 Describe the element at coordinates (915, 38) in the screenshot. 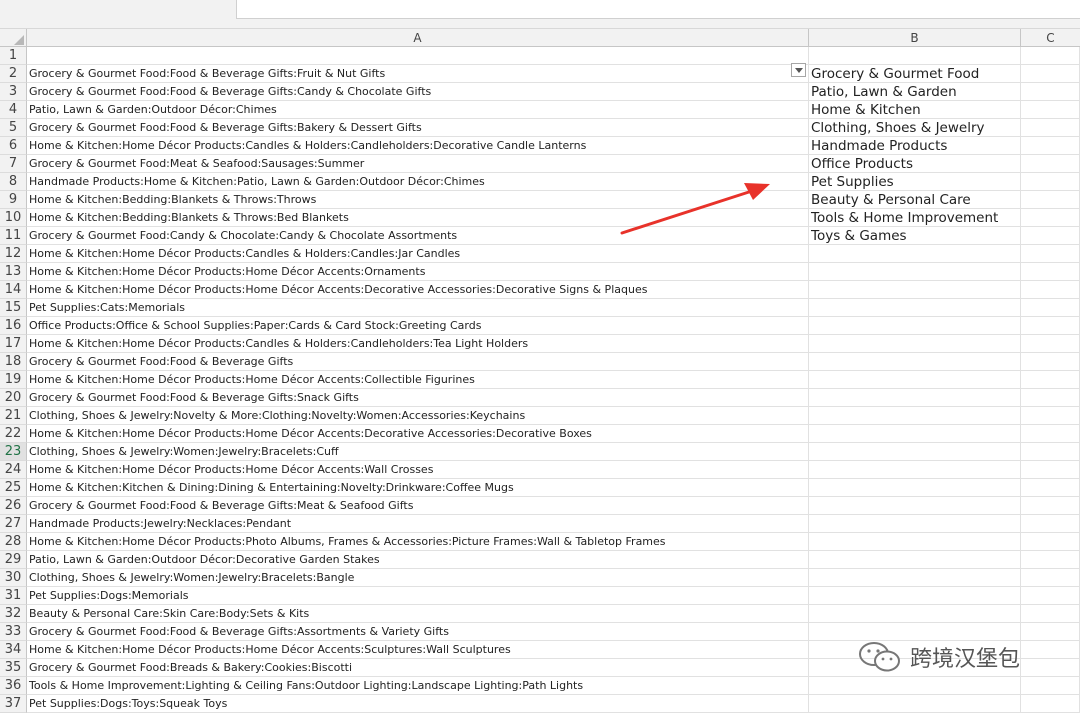

I see `column-header-b: B` at that location.